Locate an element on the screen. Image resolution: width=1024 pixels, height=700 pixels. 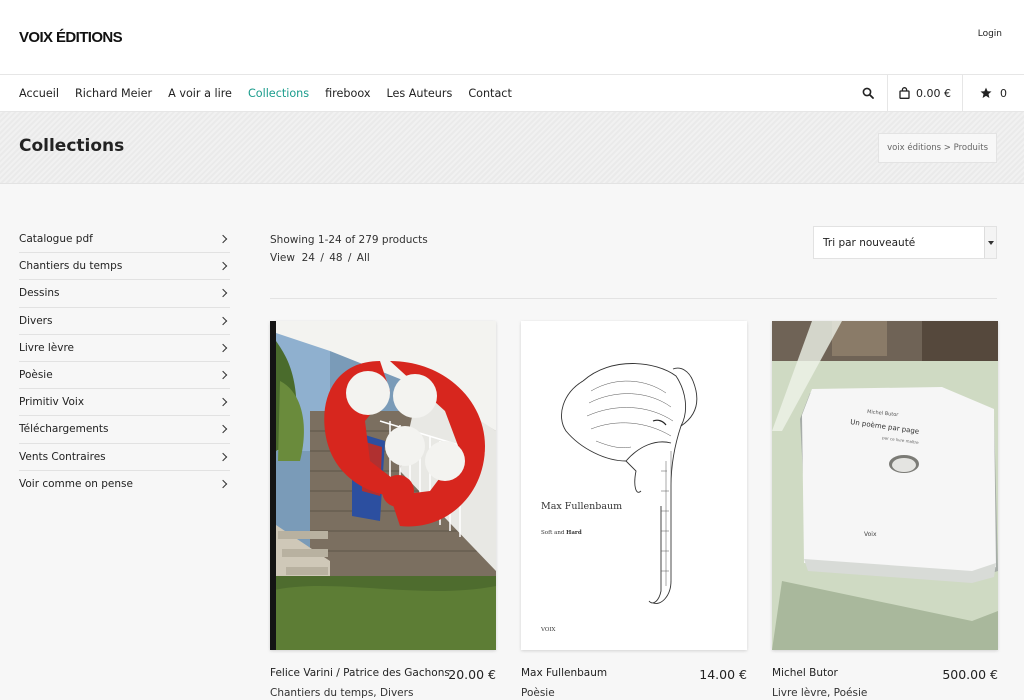
product-title: Max Fullenbaum is located at coordinates (564, 673).